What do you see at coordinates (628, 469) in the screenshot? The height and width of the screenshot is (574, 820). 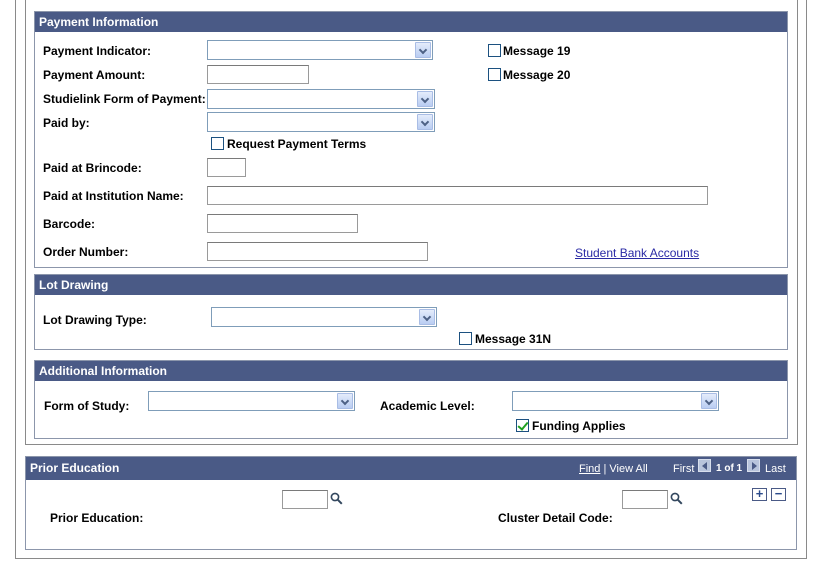 I see `view-all-link: View All` at bounding box center [628, 469].